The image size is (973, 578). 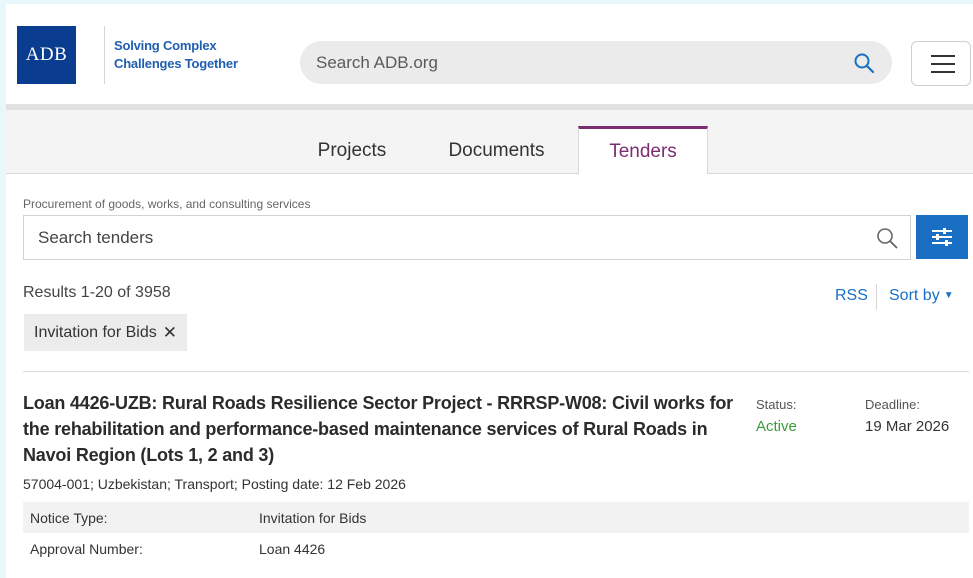 I want to click on tab-tenders: Tenders, so click(x=643, y=150).